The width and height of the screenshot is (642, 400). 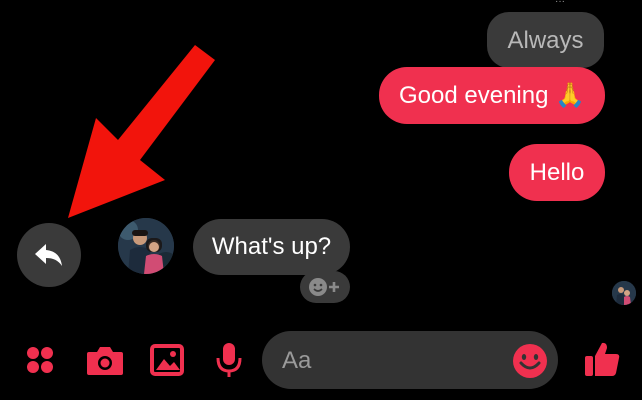 I want to click on apps-button, so click(x=40, y=360).